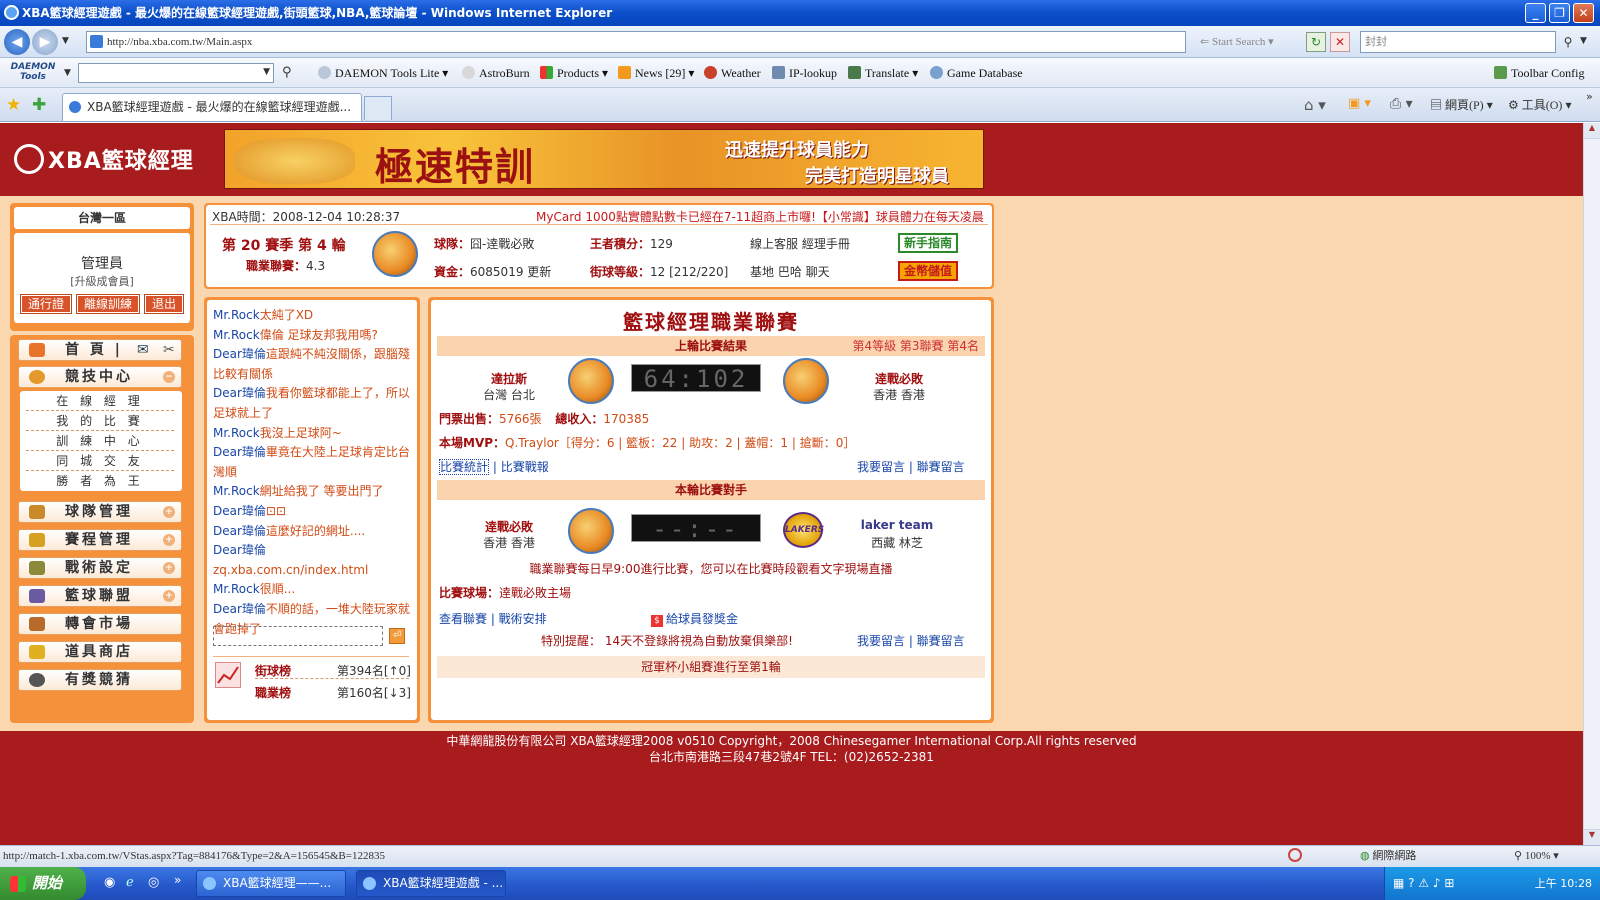 This screenshot has width=1600, height=900. Describe the element at coordinates (806, 381) in the screenshot. I see `away-team-logo` at that location.